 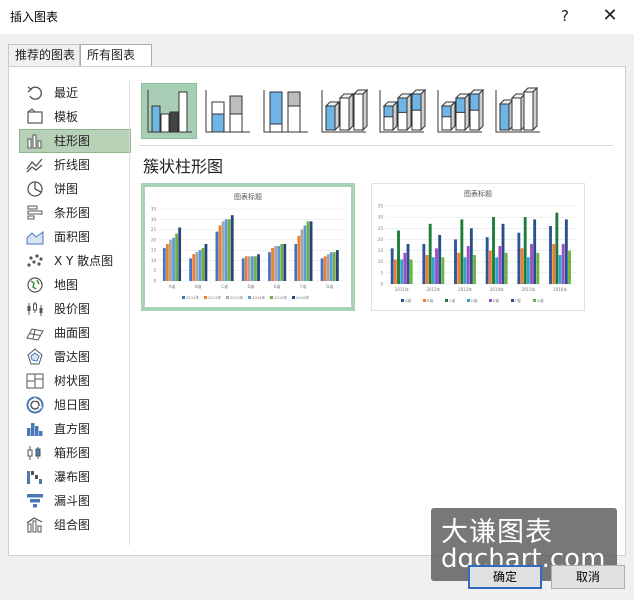 What do you see at coordinates (35, 477) in the screenshot?
I see `waterfall-chart-icon` at bounding box center [35, 477].